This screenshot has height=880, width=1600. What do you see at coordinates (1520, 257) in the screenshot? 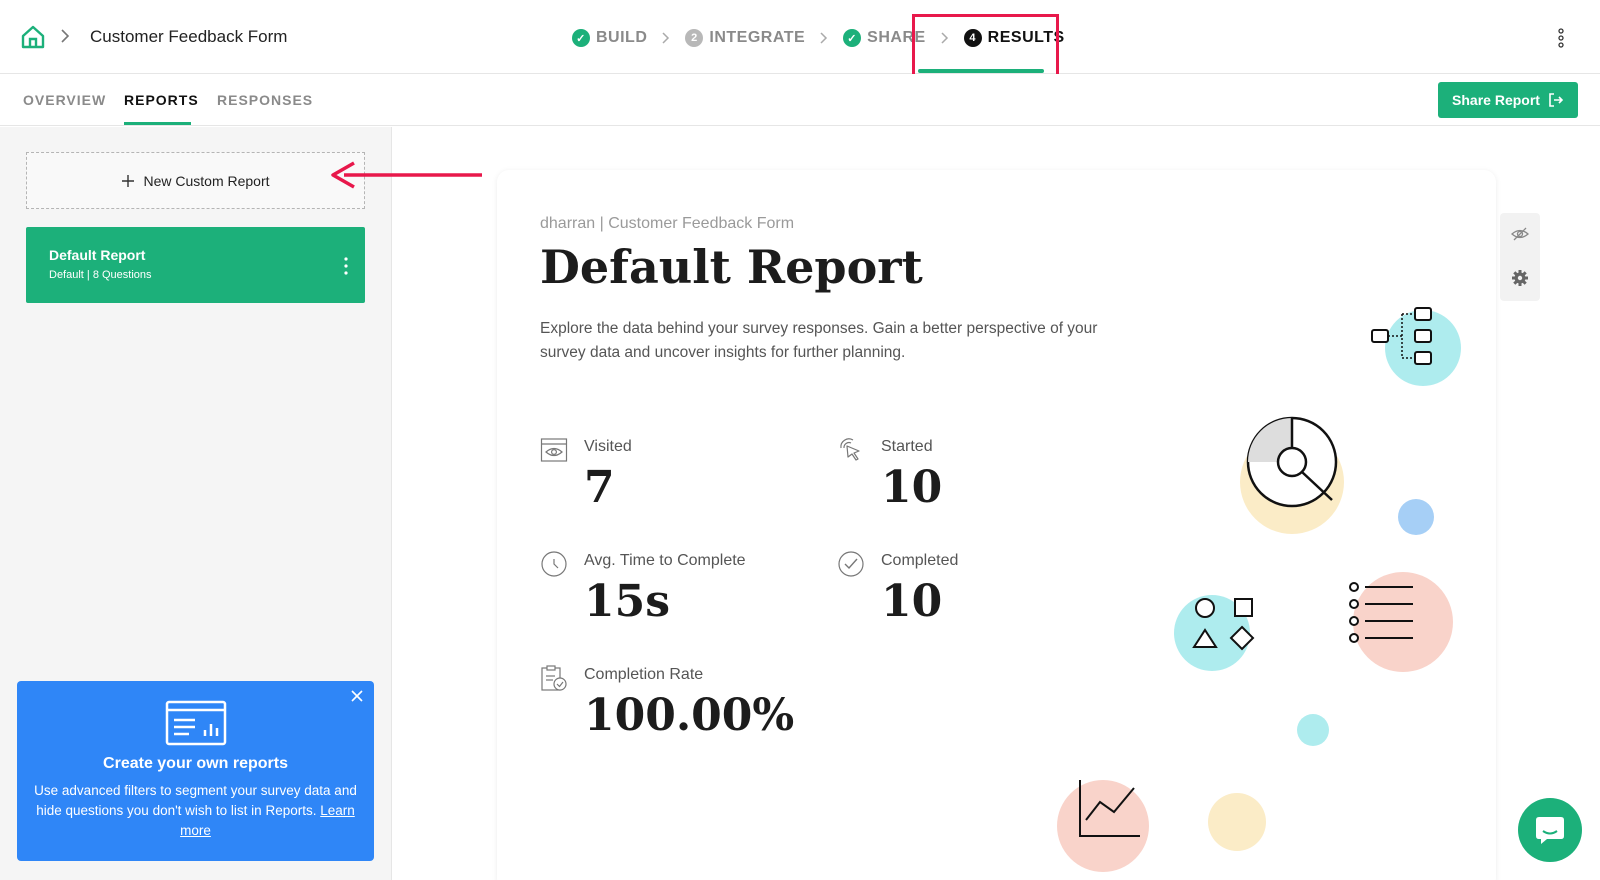
I see `report-side-tools` at bounding box center [1520, 257].